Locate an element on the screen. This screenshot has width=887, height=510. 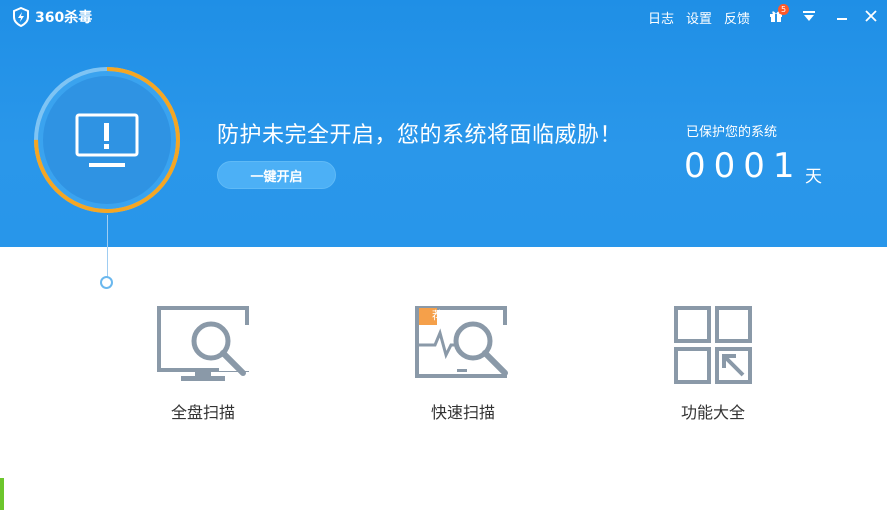
full-scan-button: 全盘扫描 is located at coordinates (203, 364).